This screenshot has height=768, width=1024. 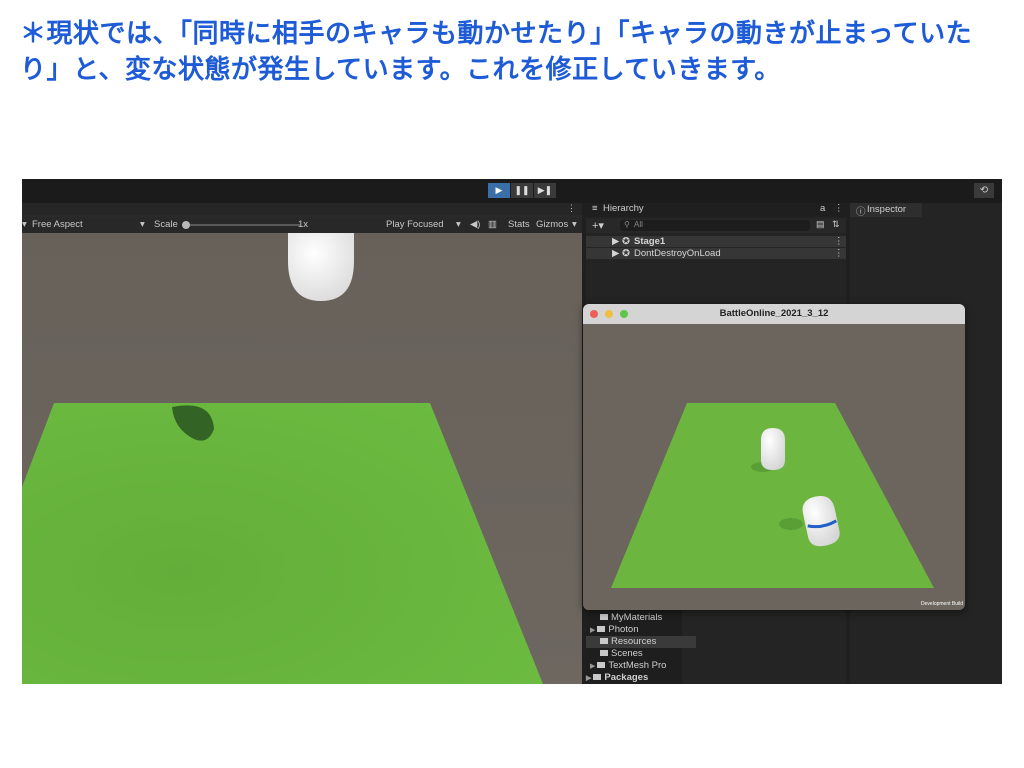 I want to click on search-input: ⚲ All, so click(x=715, y=225).